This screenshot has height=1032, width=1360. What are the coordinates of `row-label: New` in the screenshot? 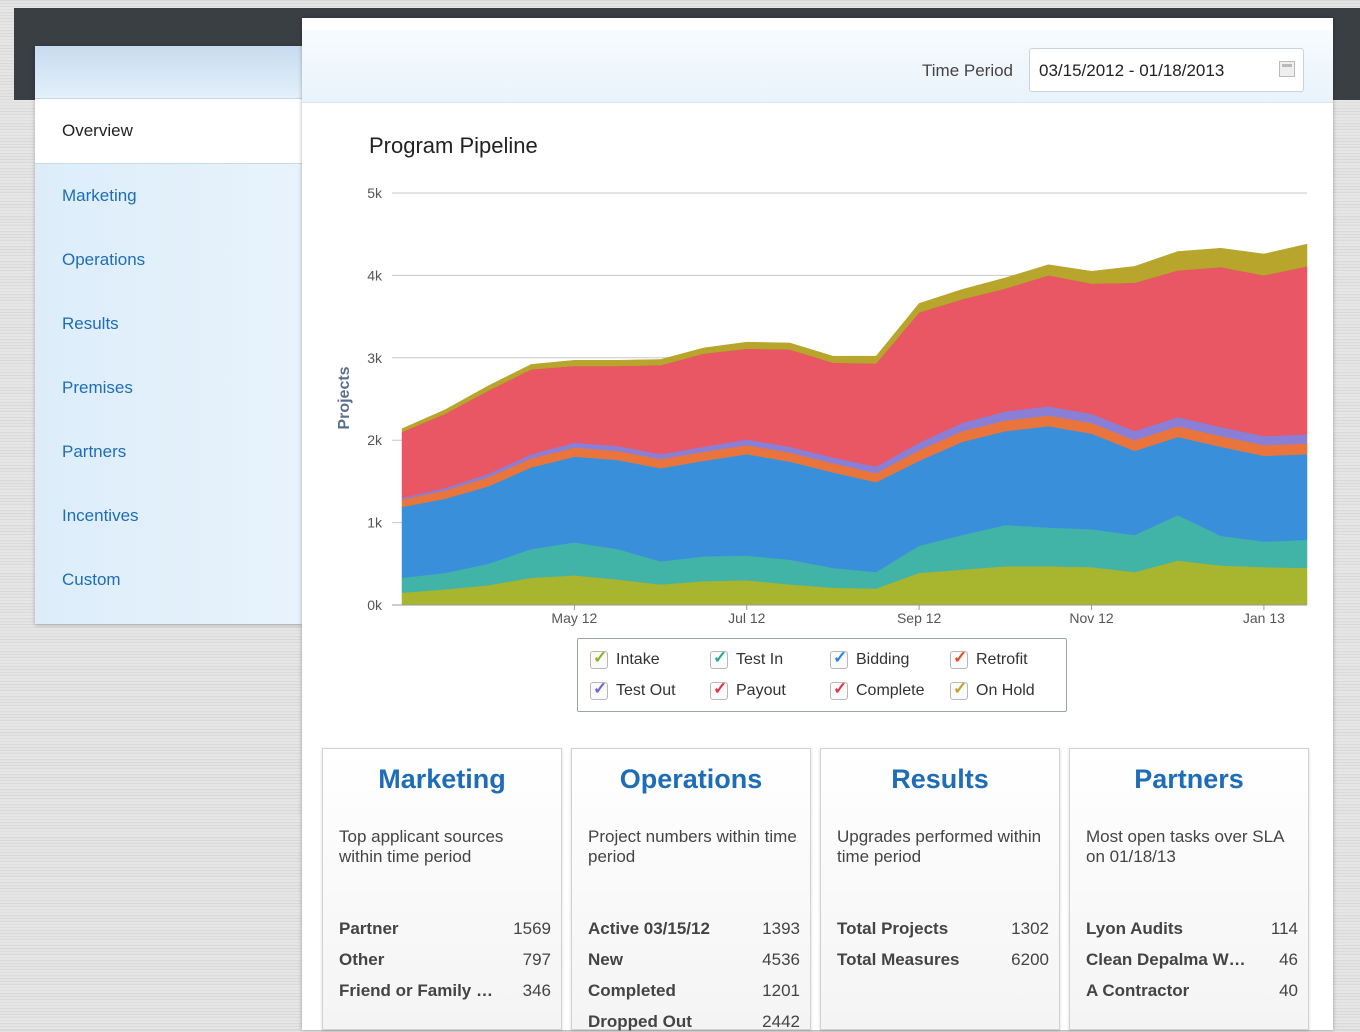 It's located at (605, 959).